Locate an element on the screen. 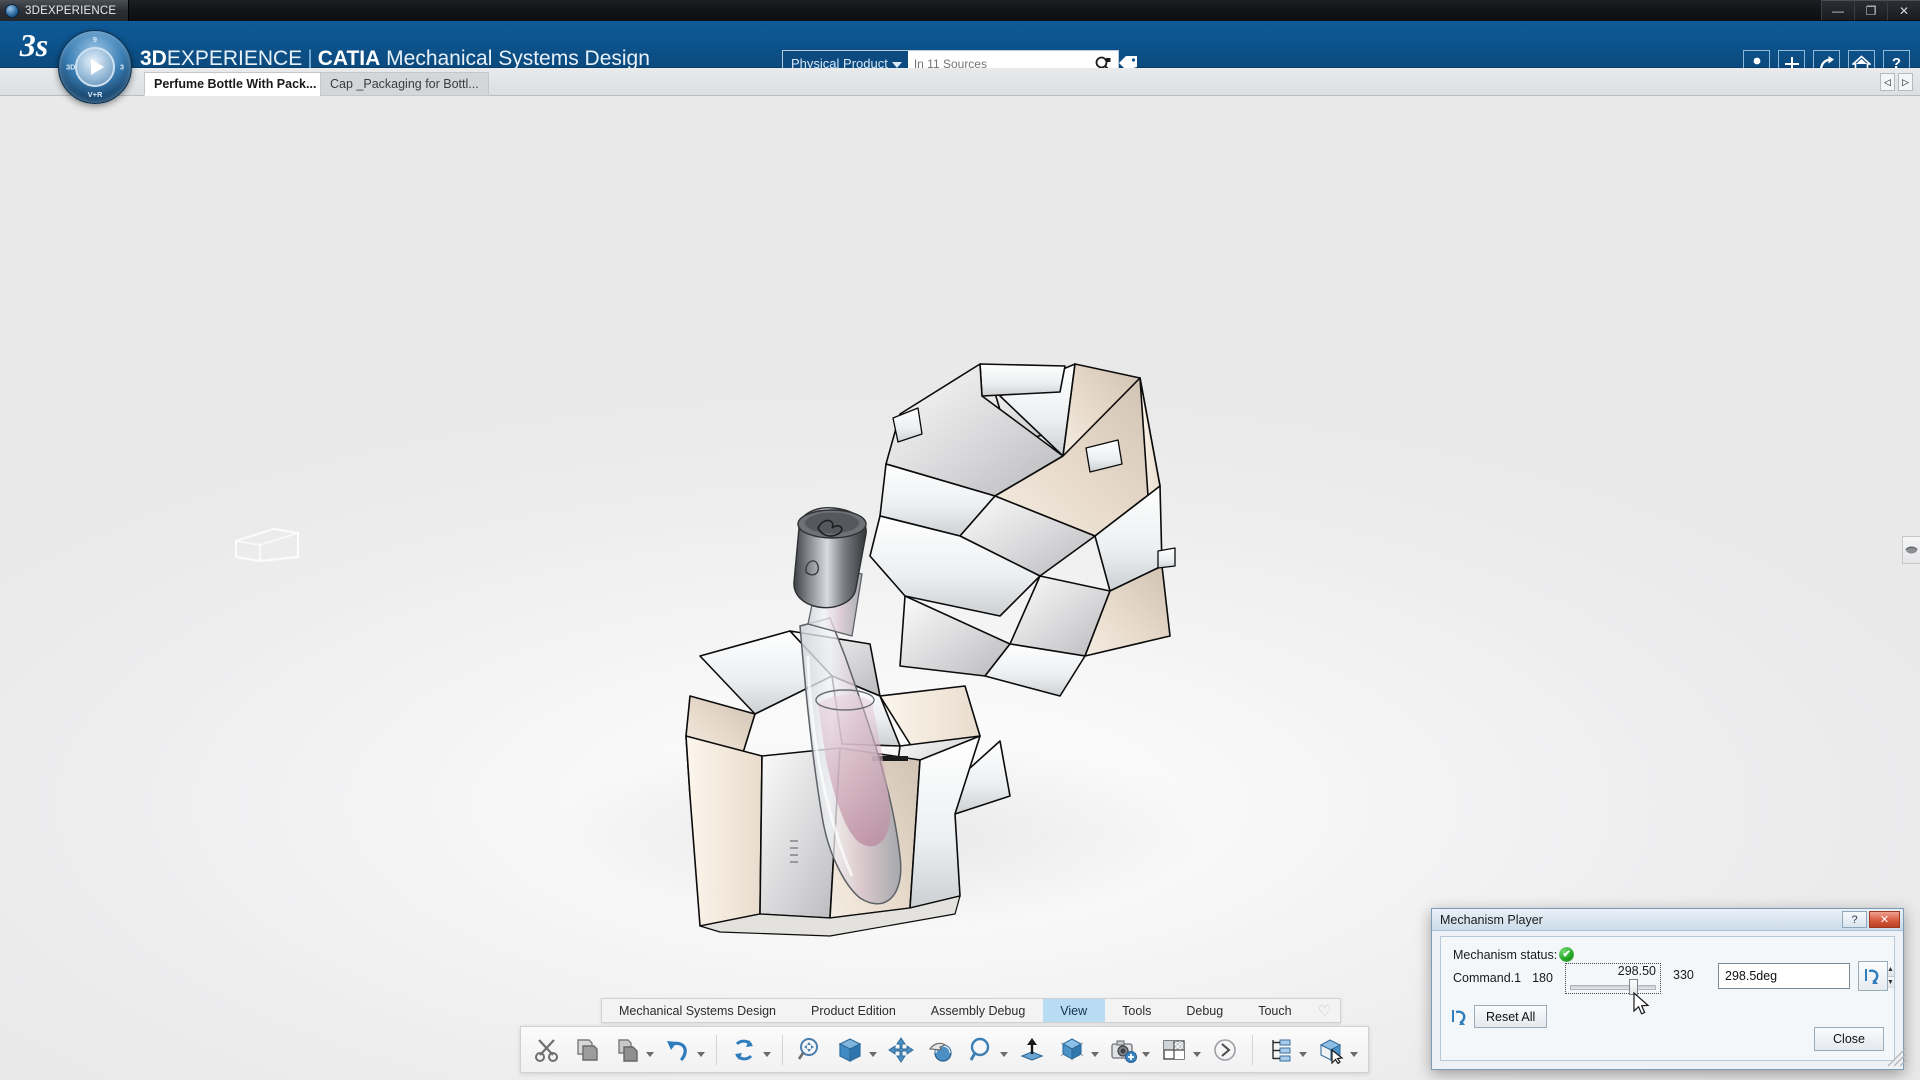 The image size is (1920, 1080). chevron-left-icon: ◁ is located at coordinates (1887, 82).